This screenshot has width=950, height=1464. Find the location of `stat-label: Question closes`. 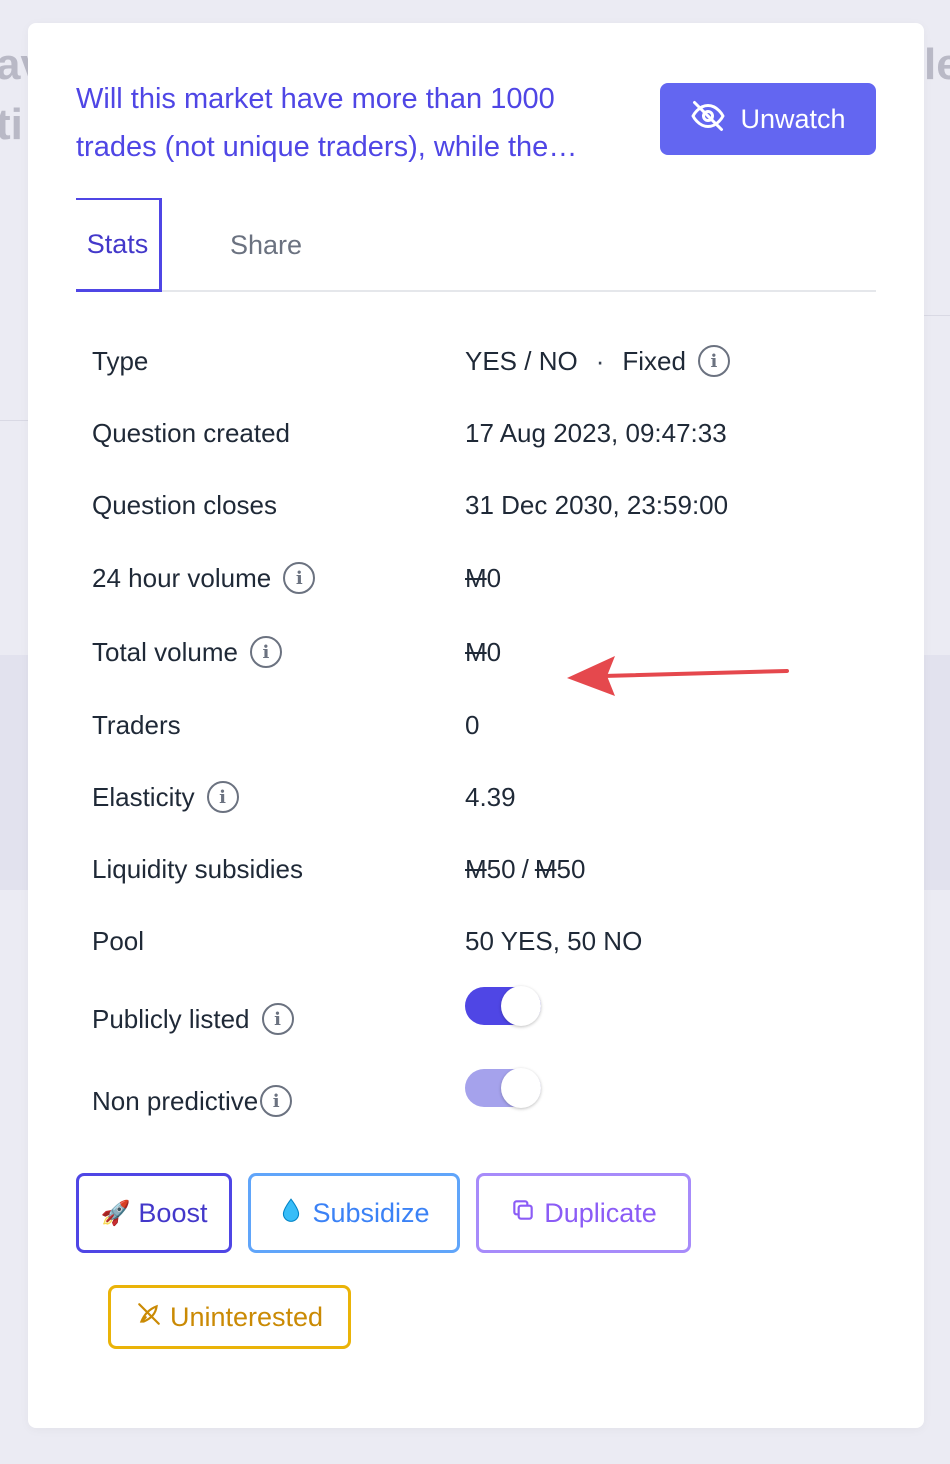

stat-label: Question closes is located at coordinates (184, 504).